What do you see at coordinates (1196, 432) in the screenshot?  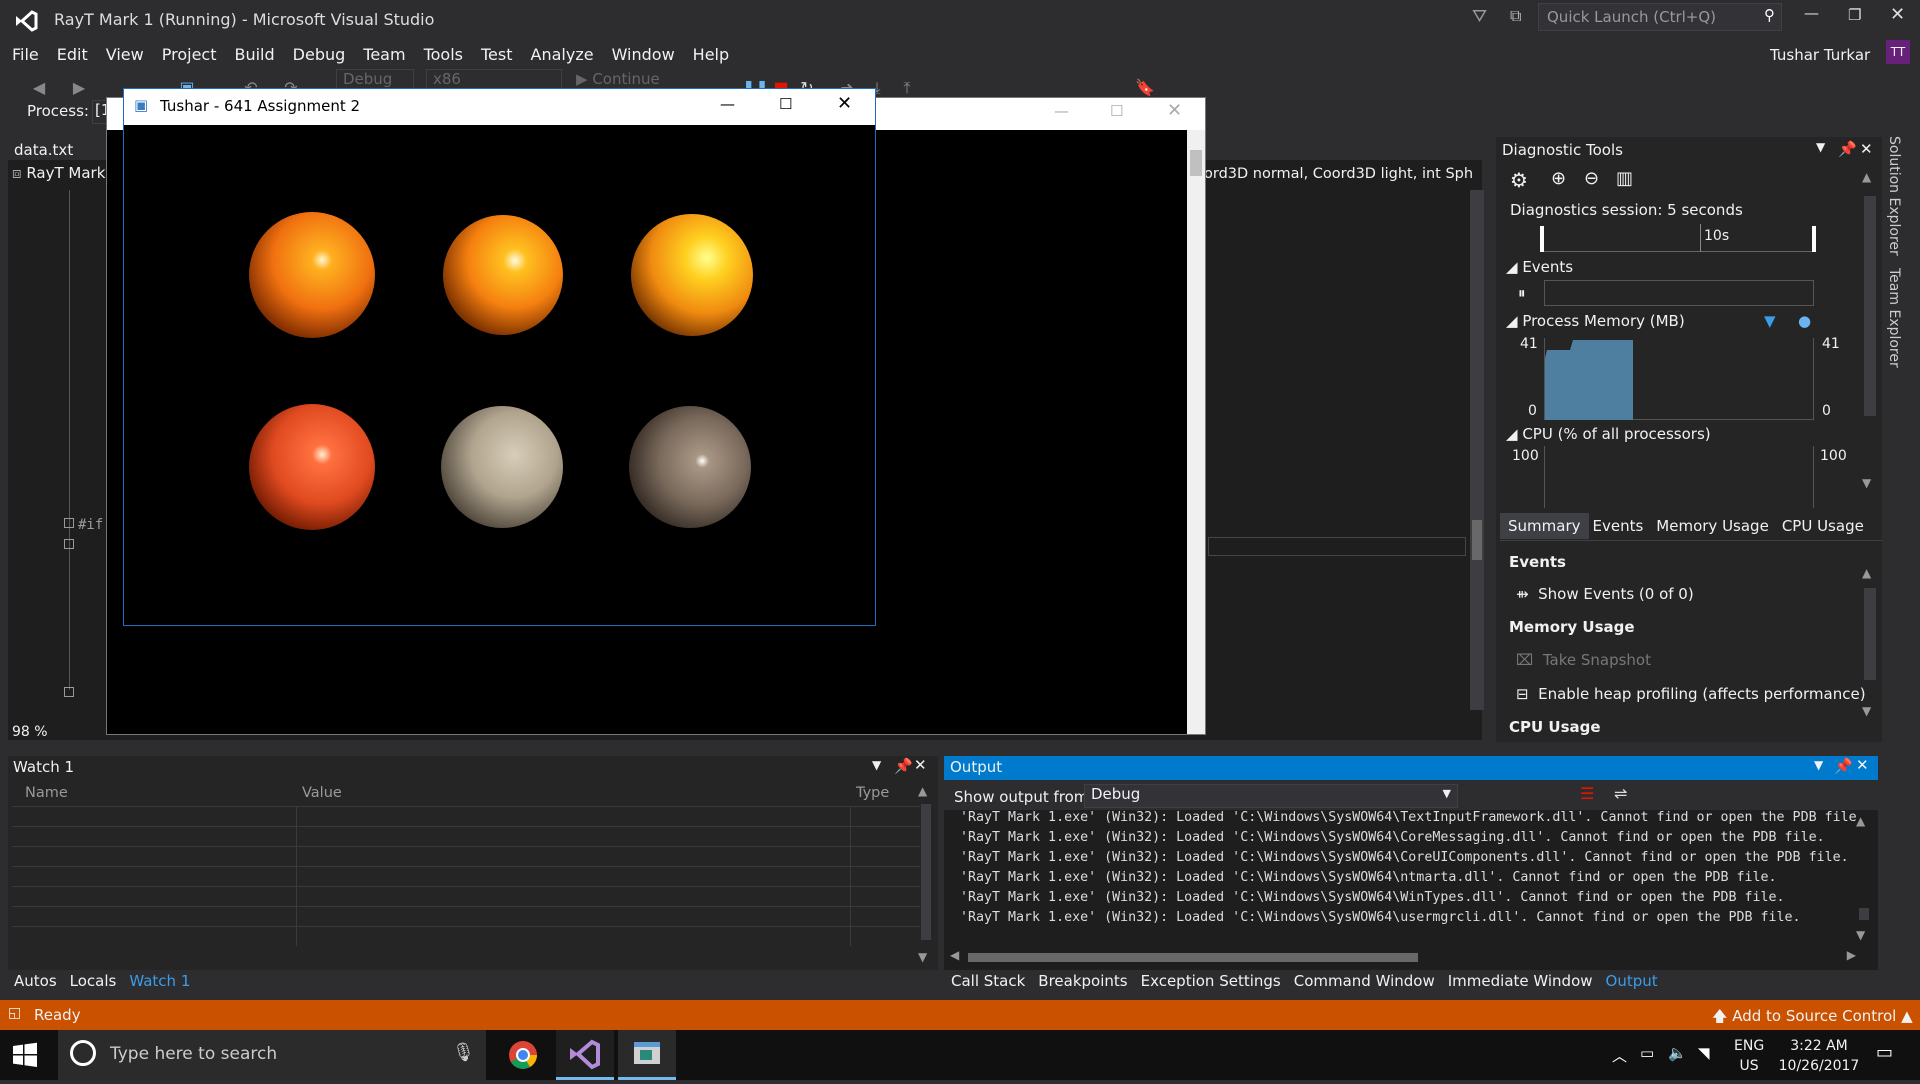 I see `console-scrollbar` at bounding box center [1196, 432].